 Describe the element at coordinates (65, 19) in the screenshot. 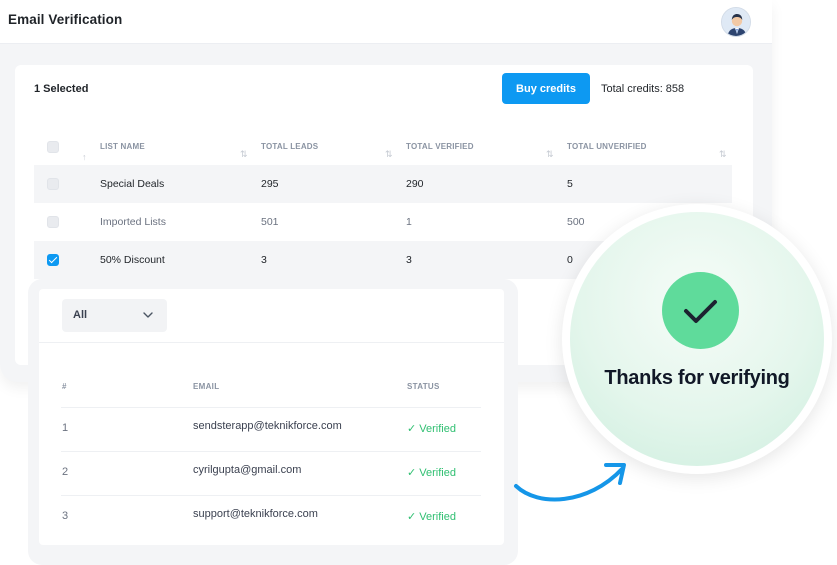

I see `page-title: Email Verification` at that location.